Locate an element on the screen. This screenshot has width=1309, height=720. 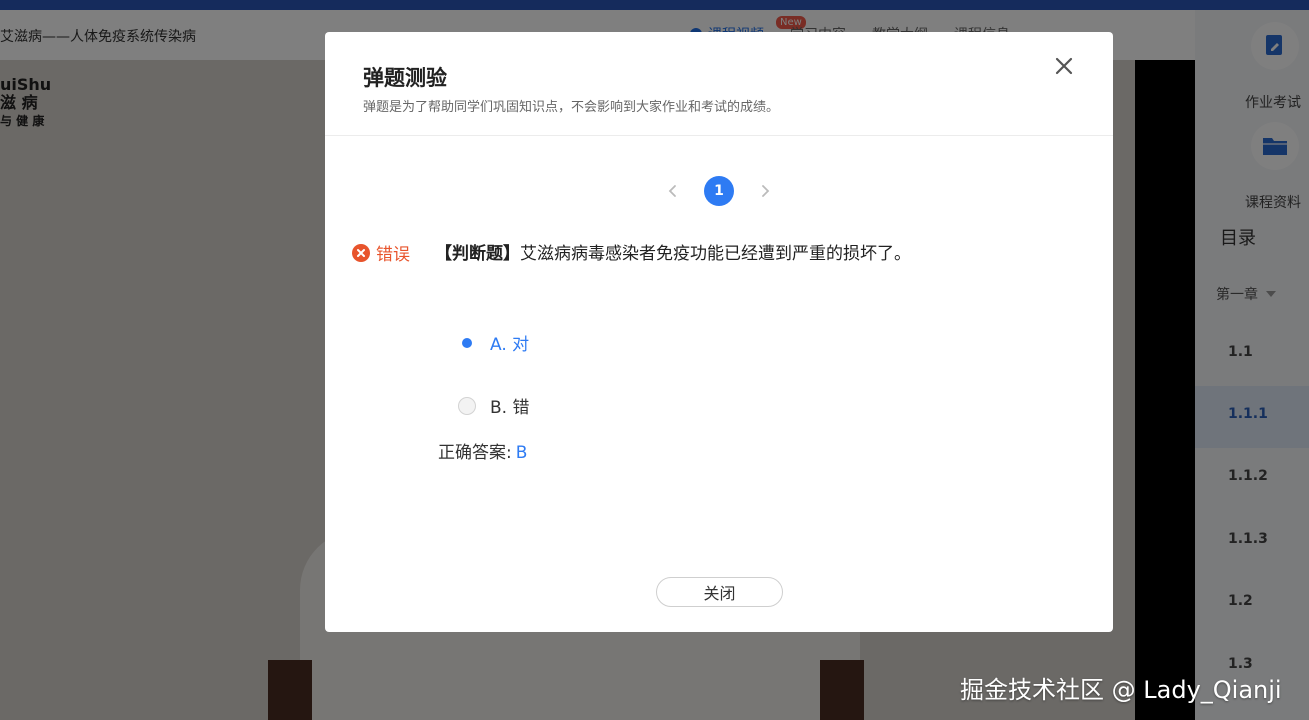
radio-empty-icon is located at coordinates (467, 405).